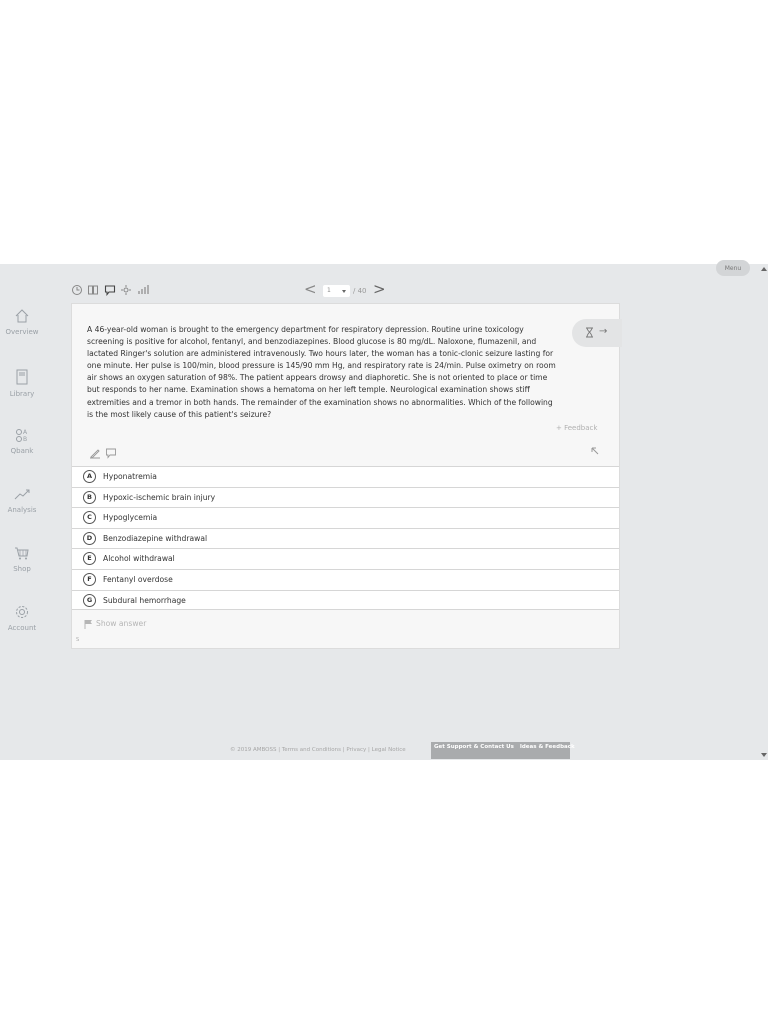 This screenshot has height=1024, width=768. I want to click on chevron-left-icon: <, so click(310, 289).